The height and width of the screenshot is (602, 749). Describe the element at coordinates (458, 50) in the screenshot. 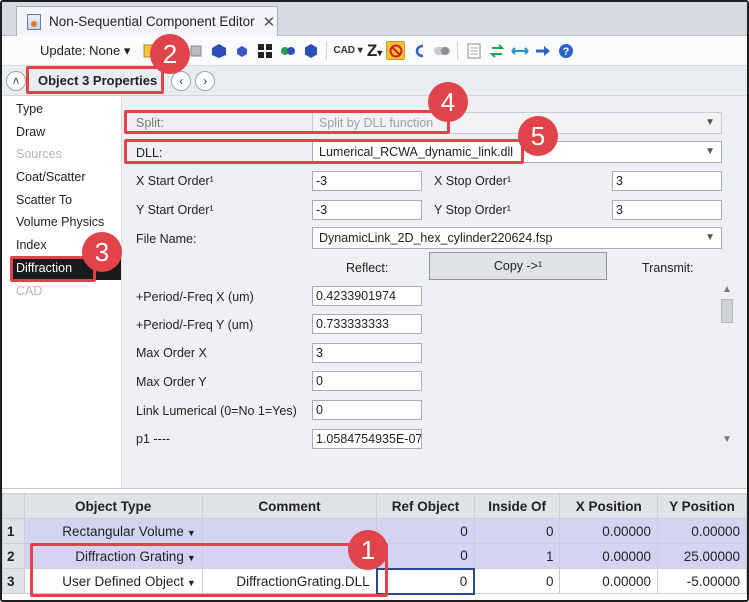

I see `toolbar-separator` at that location.